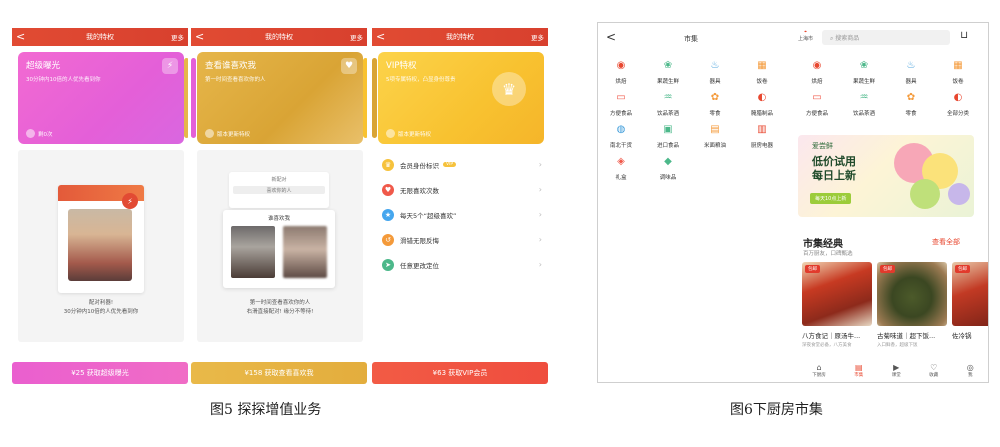  What do you see at coordinates (805, 36) in the screenshot?
I see `location-selector: ⌖ 上海市` at bounding box center [805, 36].